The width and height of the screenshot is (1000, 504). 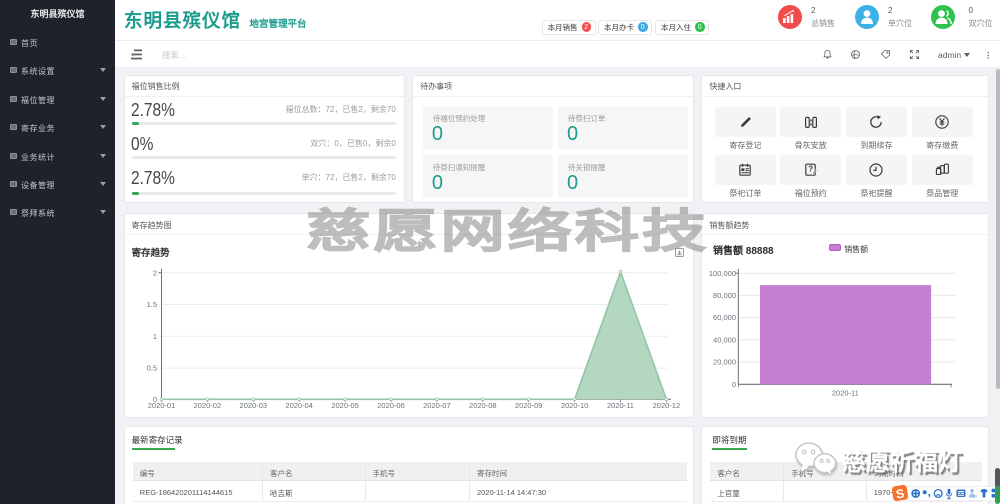 What do you see at coordinates (345, 405) in the screenshot?
I see `svg-text: 2020-05` at bounding box center [345, 405].